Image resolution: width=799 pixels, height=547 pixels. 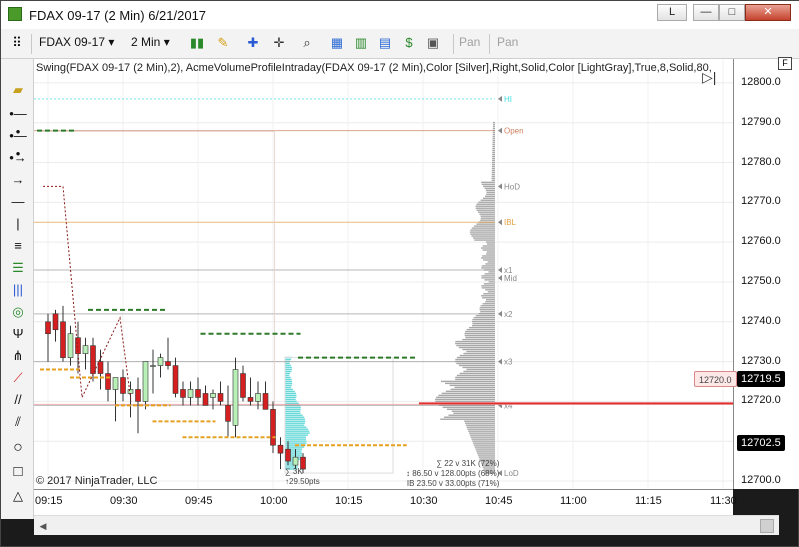 What do you see at coordinates (400, 15) in the screenshot?
I see `title-bar: FDAX 09-17 (2 Min) 6/21/2017 L — □ ✕` at bounding box center [400, 15].